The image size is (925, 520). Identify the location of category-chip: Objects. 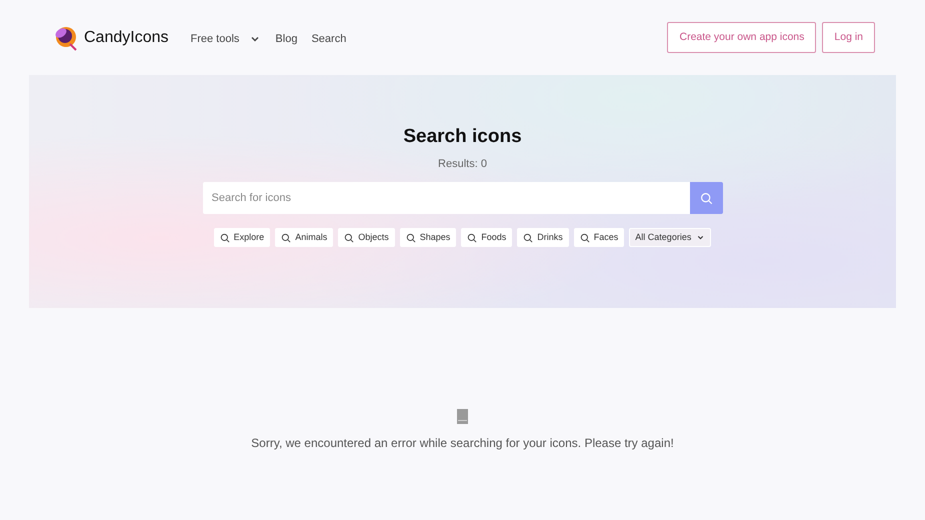
(366, 237).